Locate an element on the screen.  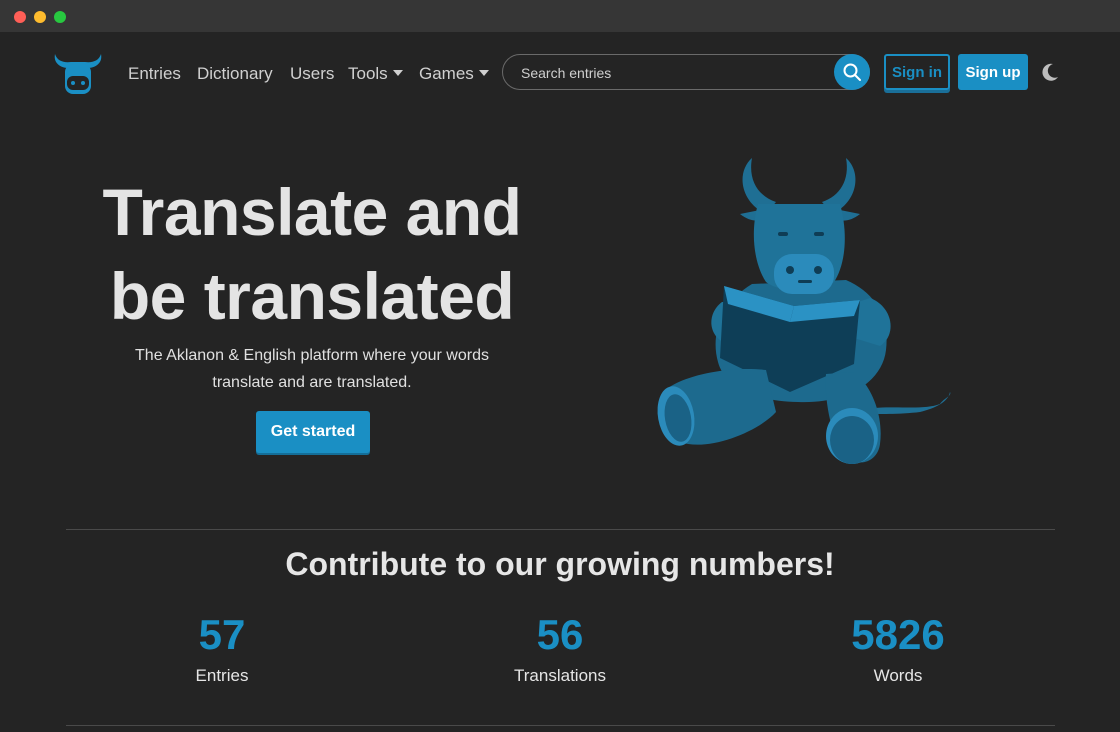
search-input is located at coordinates (671, 73).